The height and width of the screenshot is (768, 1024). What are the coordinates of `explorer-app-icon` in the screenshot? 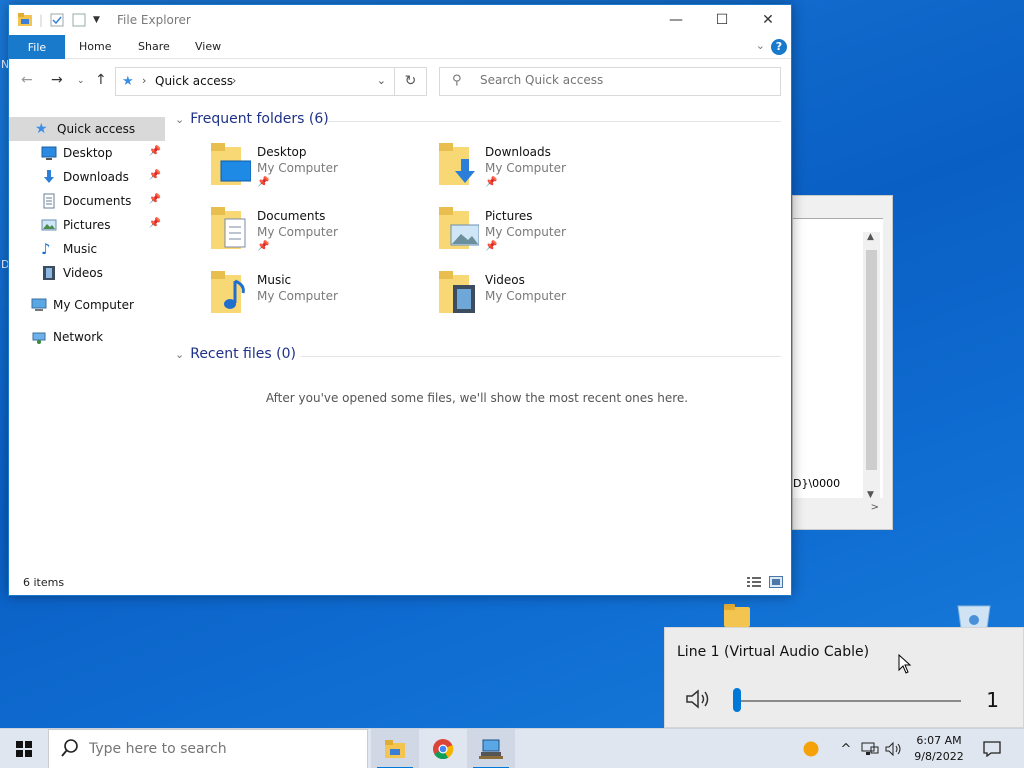 It's located at (25, 19).